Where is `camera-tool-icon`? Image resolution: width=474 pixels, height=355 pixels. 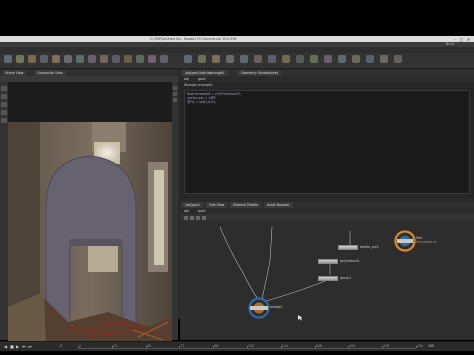
camera-tool-icon is located at coordinates (188, 59).